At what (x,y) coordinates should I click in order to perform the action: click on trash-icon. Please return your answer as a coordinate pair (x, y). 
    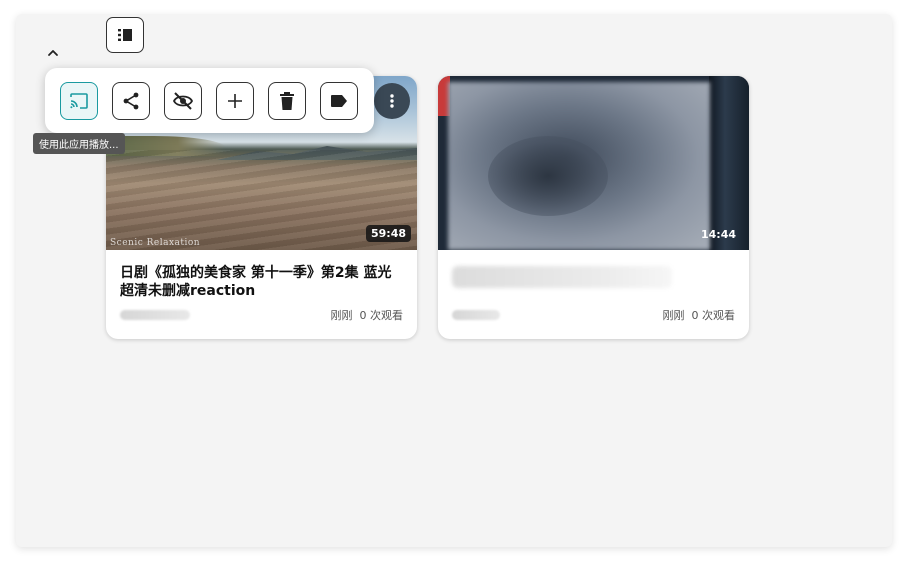
    Looking at the image, I should click on (287, 100).